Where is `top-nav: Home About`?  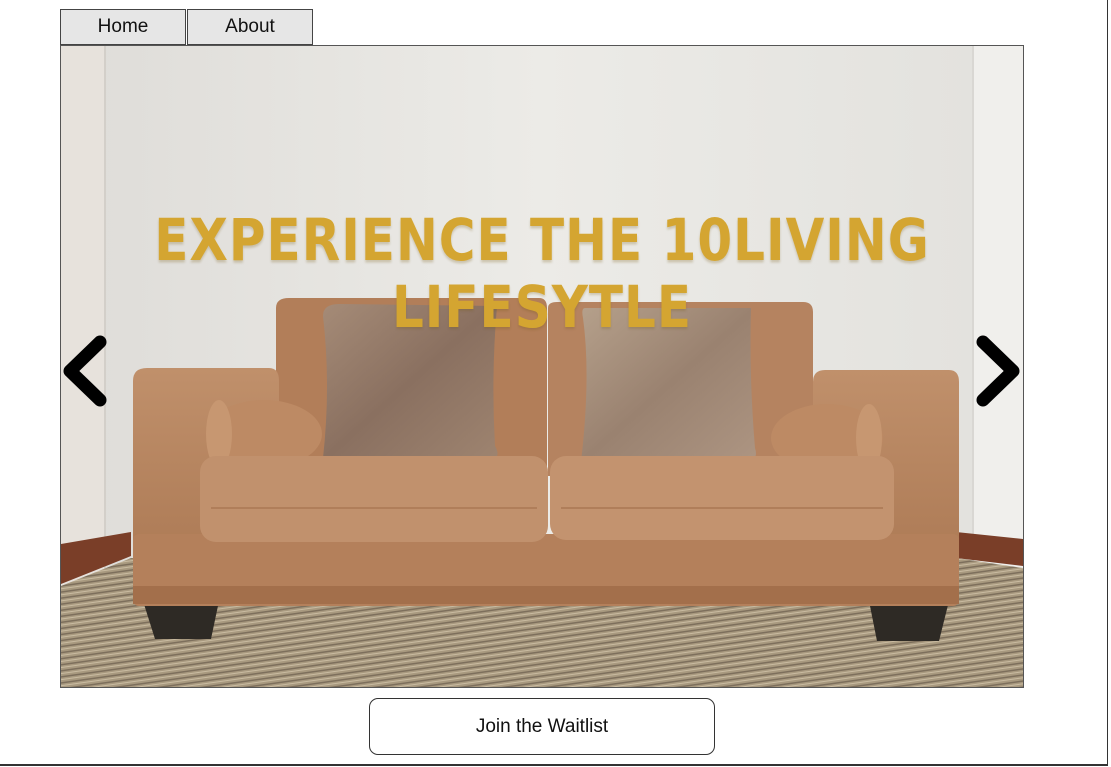
top-nav: Home About is located at coordinates (186, 27).